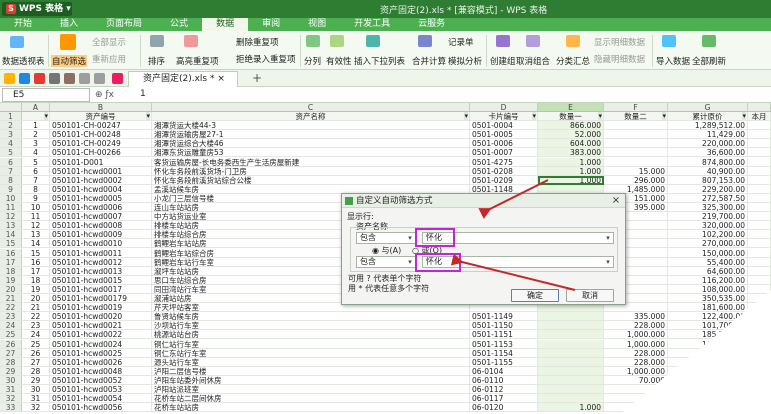 The height and width of the screenshot is (414, 771). Describe the element at coordinates (11, 235) in the screenshot. I see `row-number: 14` at that location.